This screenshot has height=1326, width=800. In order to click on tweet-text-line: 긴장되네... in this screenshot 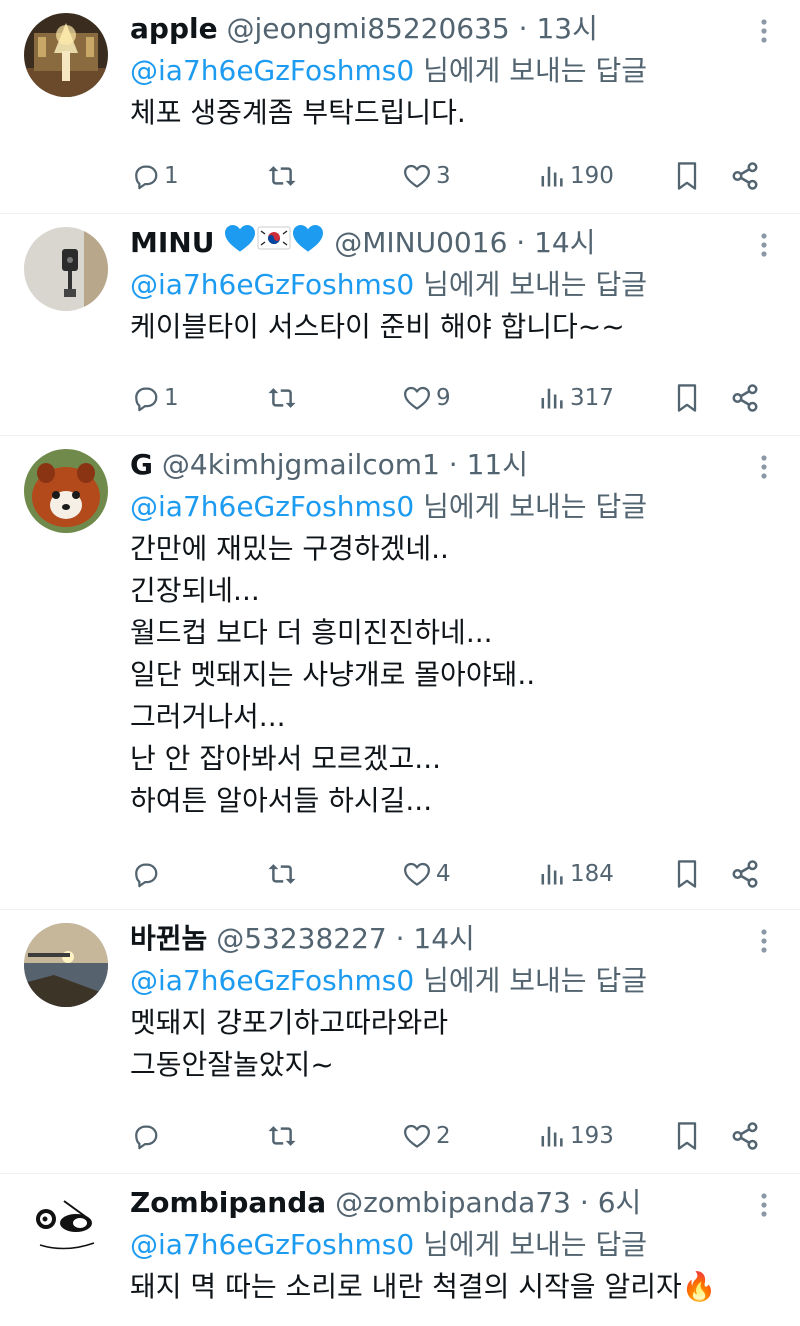, I will do `click(195, 590)`.